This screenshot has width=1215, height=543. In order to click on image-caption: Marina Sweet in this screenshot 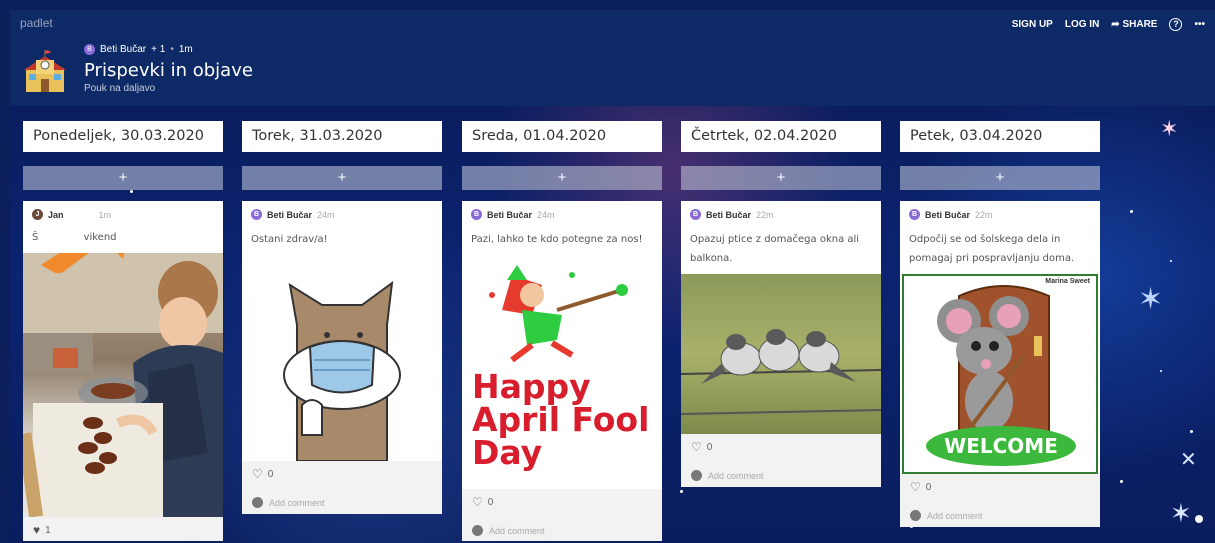, I will do `click(1067, 281)`.